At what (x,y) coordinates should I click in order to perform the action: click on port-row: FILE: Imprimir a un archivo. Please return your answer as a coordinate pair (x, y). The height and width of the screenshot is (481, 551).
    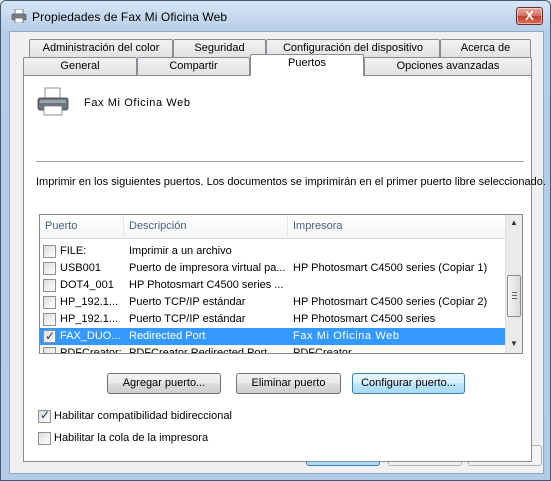
    Looking at the image, I should click on (273, 251).